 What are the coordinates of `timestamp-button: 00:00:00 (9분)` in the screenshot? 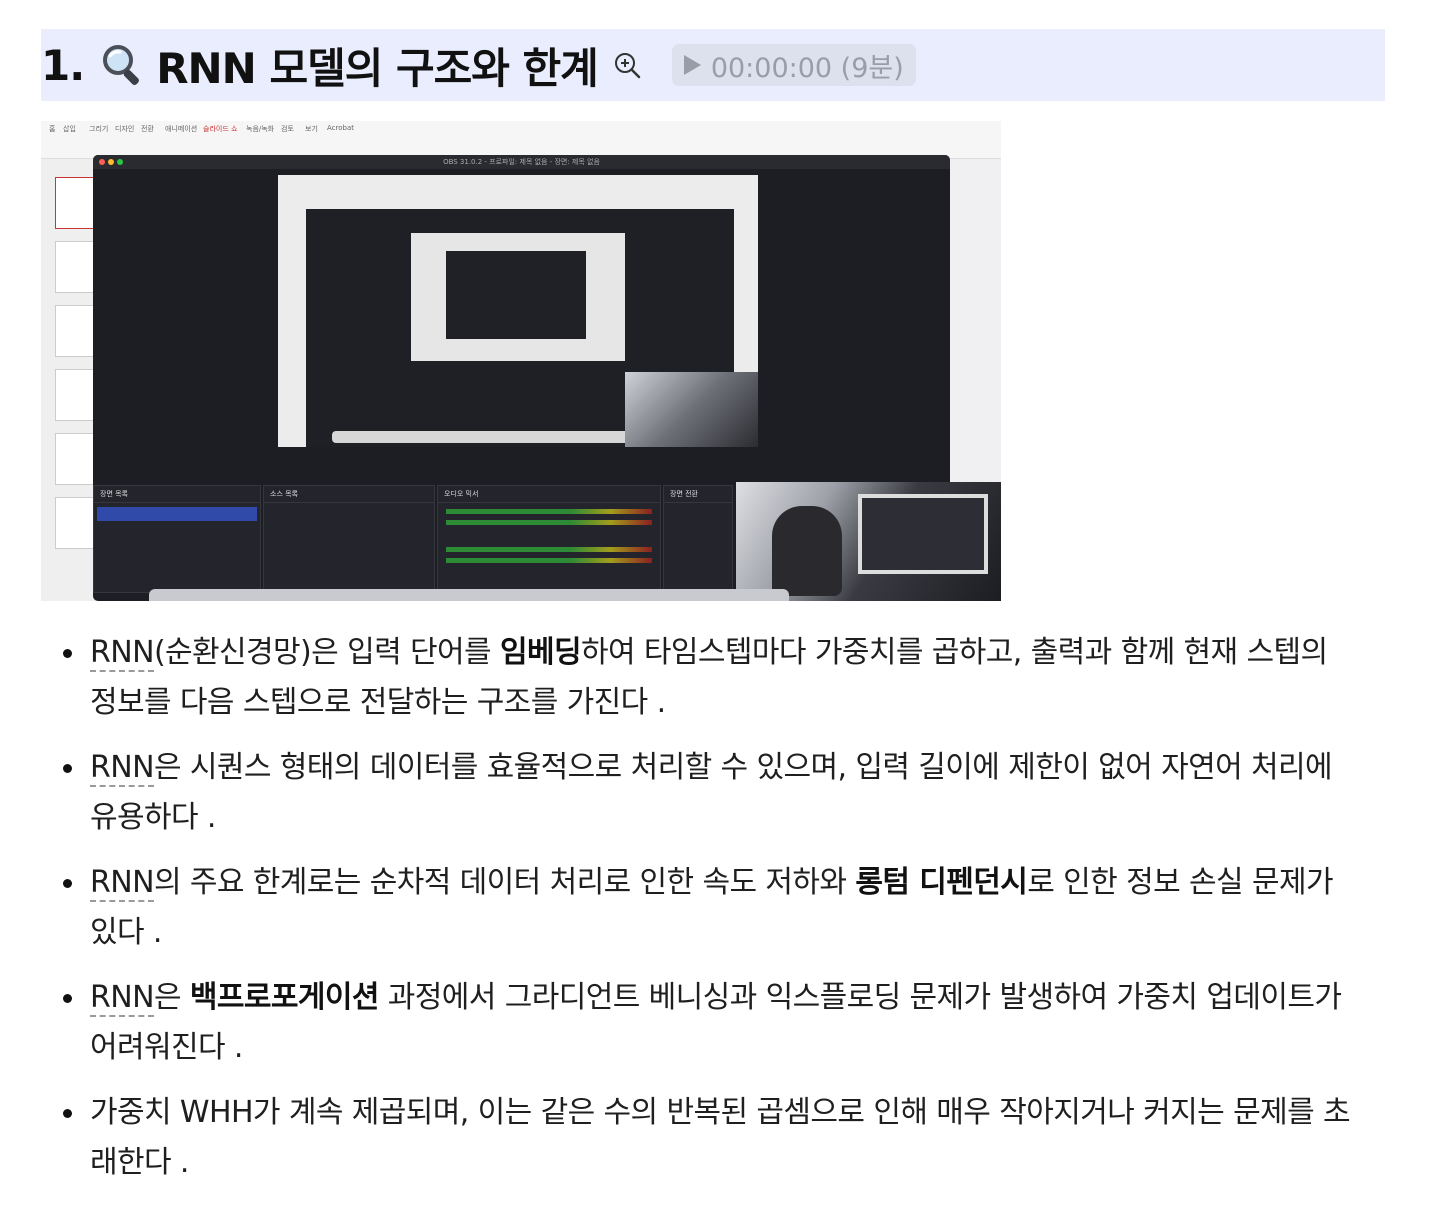 It's located at (793, 65).